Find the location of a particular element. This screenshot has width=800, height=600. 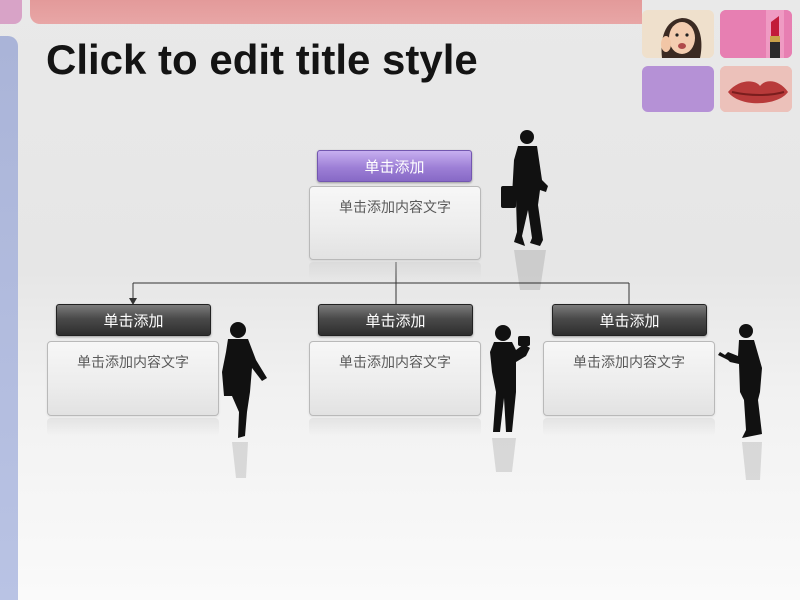

child-node-3-content-box: 单击添加内容文字 is located at coordinates (629, 378).